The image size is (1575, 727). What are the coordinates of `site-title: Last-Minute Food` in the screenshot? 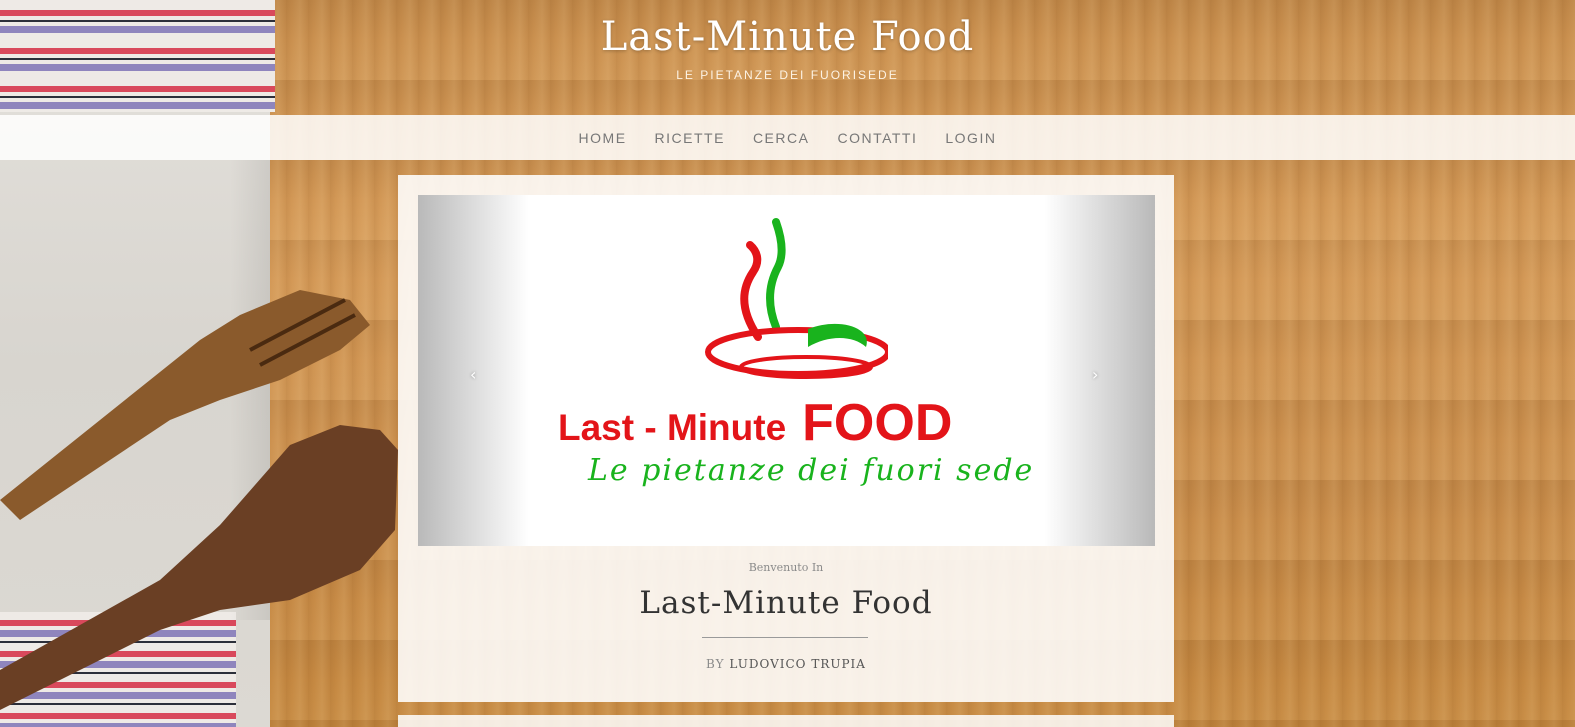 It's located at (787, 37).